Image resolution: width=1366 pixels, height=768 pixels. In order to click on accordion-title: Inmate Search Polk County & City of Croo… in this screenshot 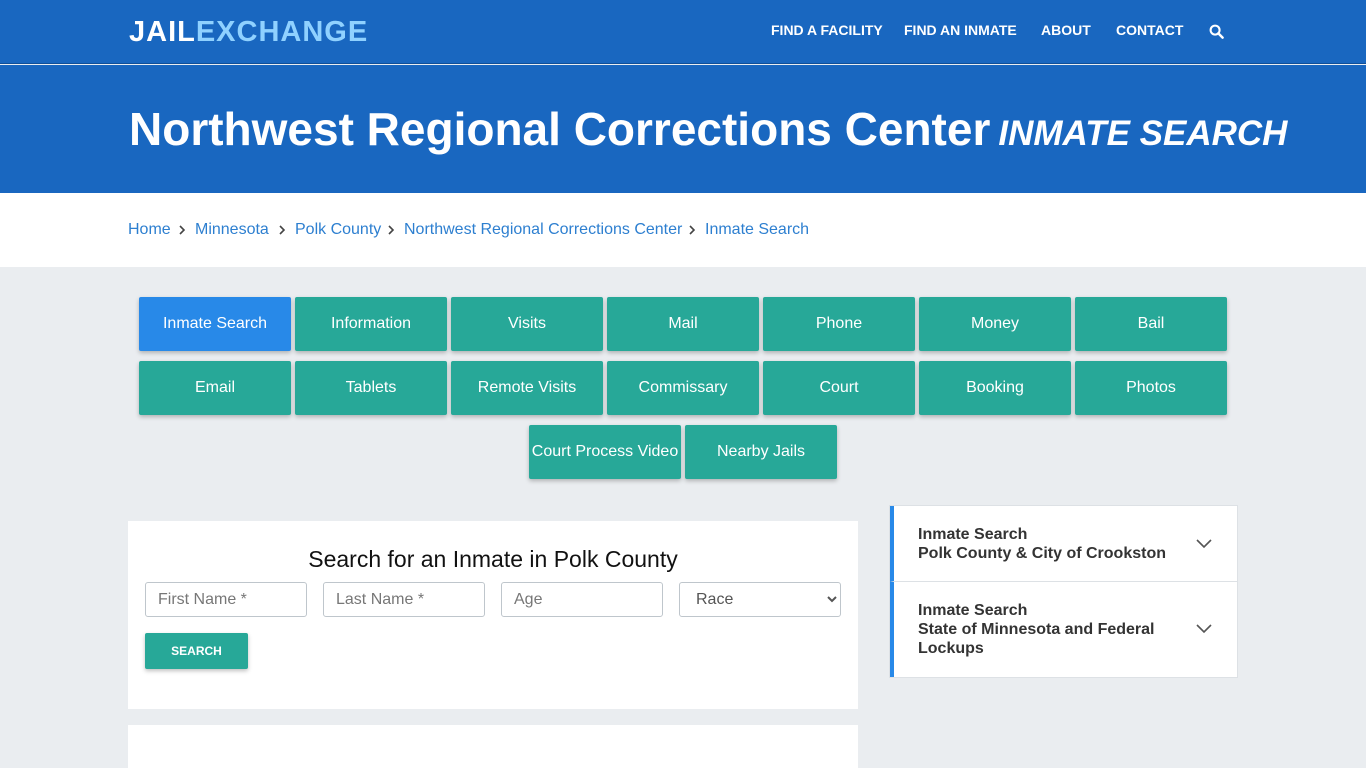, I will do `click(1042, 544)`.